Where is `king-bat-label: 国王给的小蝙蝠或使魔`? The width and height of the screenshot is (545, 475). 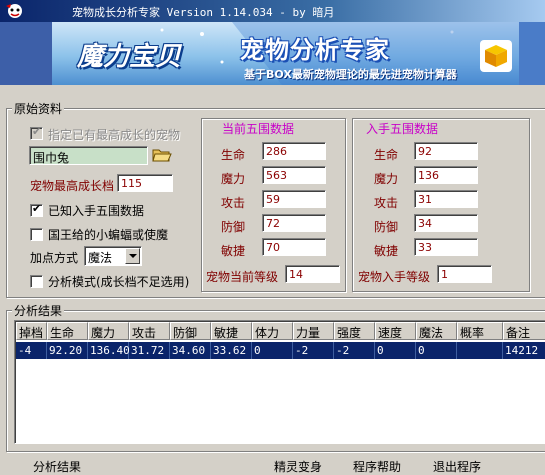
king-bat-label: 国王给的小蝙蝠或使魔 is located at coordinates (108, 235).